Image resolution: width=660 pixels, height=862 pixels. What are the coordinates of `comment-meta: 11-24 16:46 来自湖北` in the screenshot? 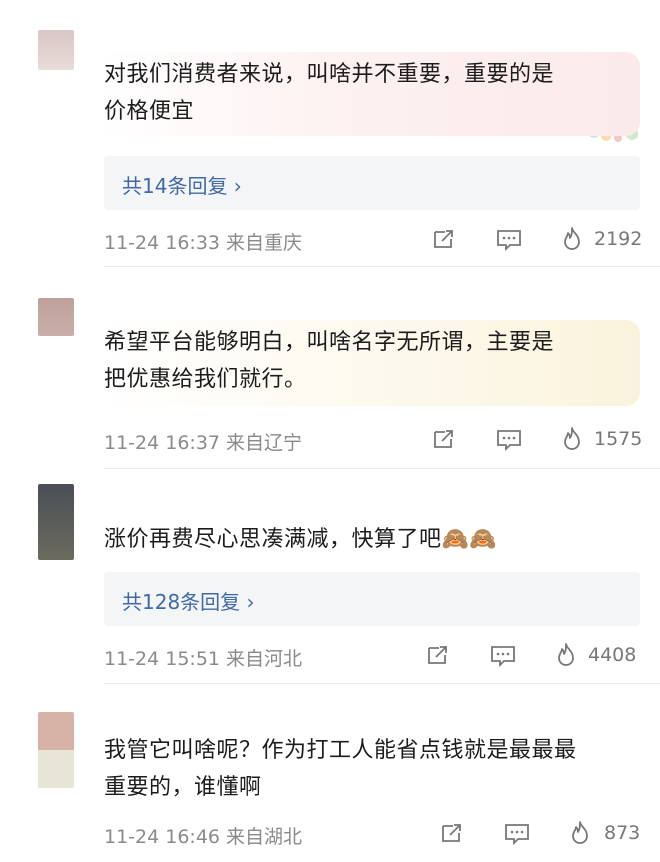 It's located at (203, 837).